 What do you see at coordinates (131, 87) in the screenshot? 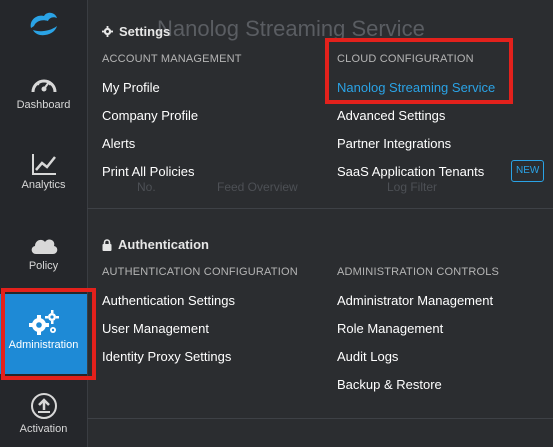
I see `link-my-profile: My Profile` at bounding box center [131, 87].